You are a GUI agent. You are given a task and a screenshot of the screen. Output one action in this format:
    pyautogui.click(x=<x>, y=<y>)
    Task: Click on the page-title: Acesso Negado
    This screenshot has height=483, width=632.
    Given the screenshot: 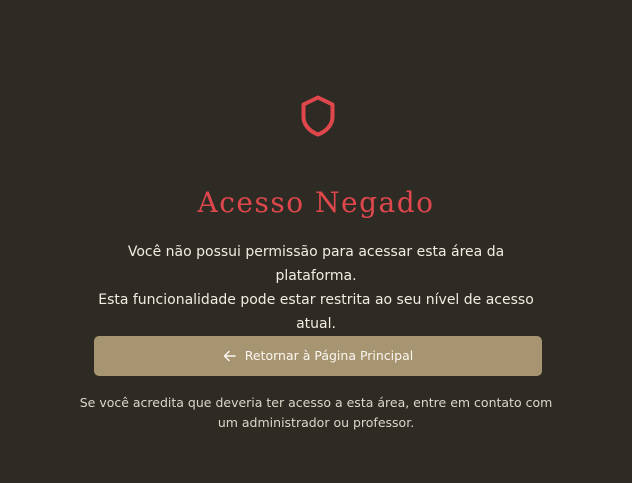 What is the action you would take?
    pyautogui.click(x=316, y=202)
    